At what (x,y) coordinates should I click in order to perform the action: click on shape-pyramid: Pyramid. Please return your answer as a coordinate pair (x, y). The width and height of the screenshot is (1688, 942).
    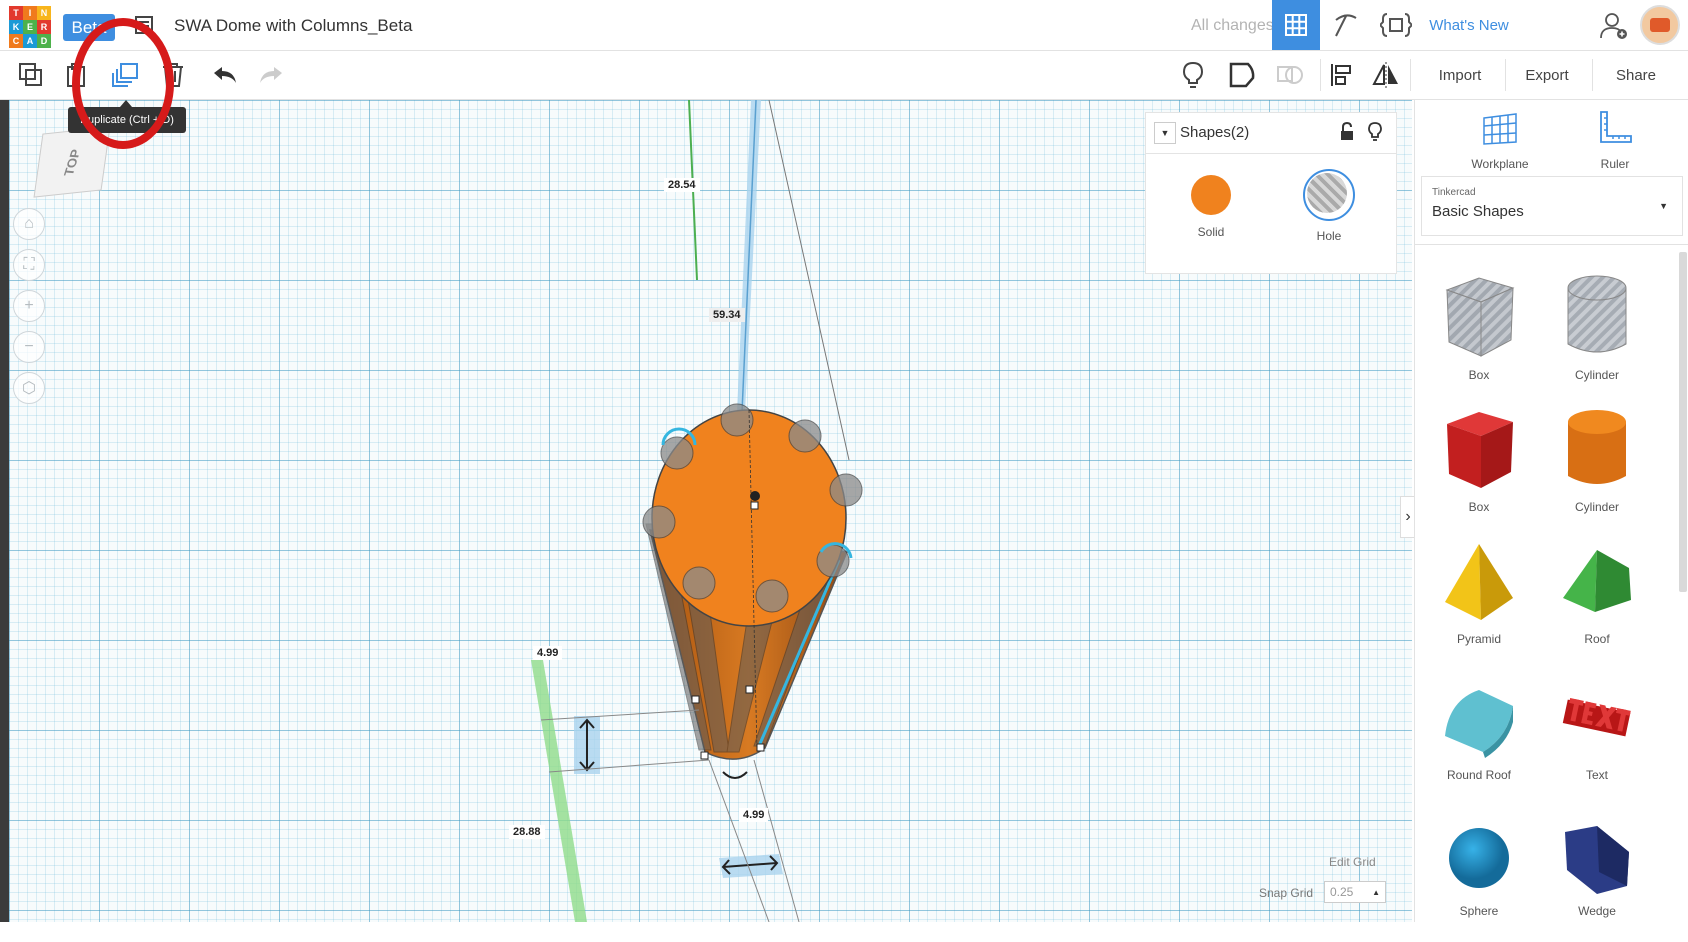
    Looking at the image, I should click on (1479, 605).